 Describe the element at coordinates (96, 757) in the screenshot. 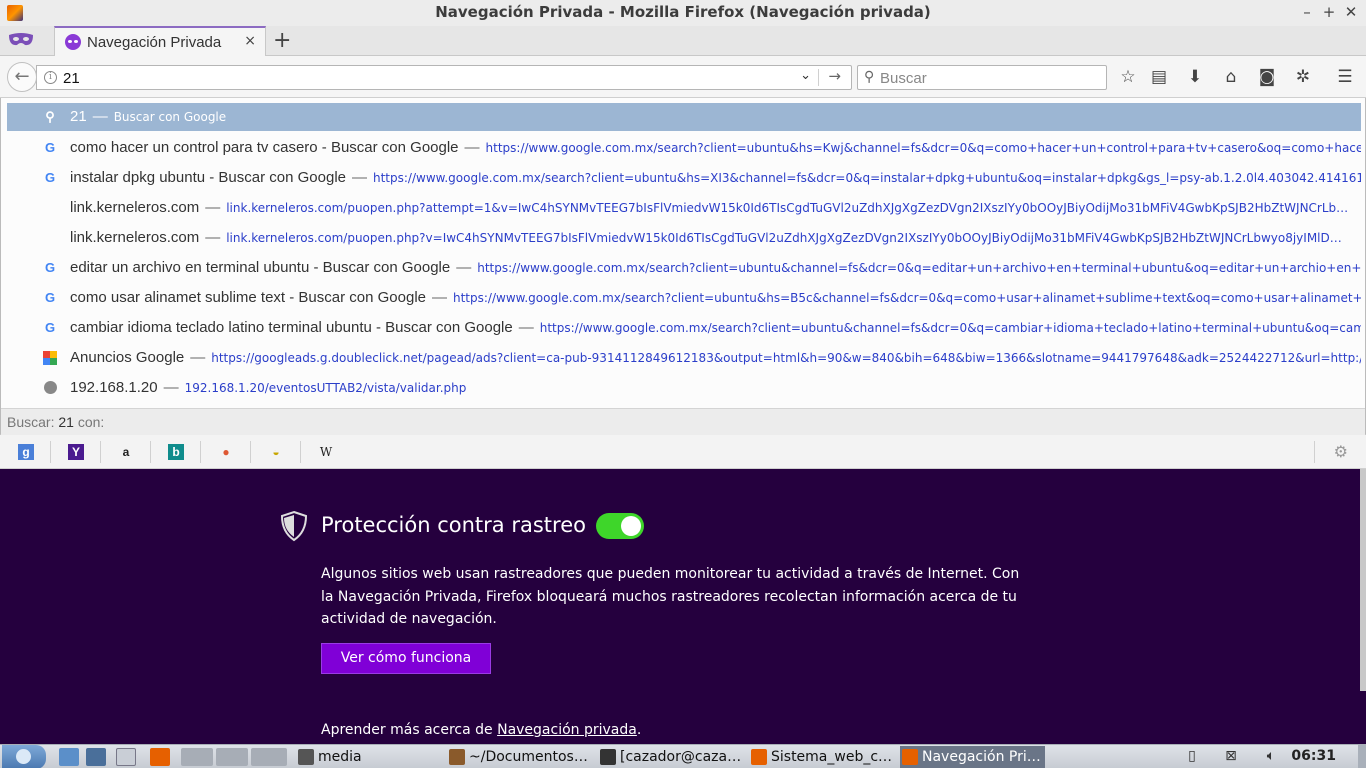

I see `file-manager-icon` at that location.